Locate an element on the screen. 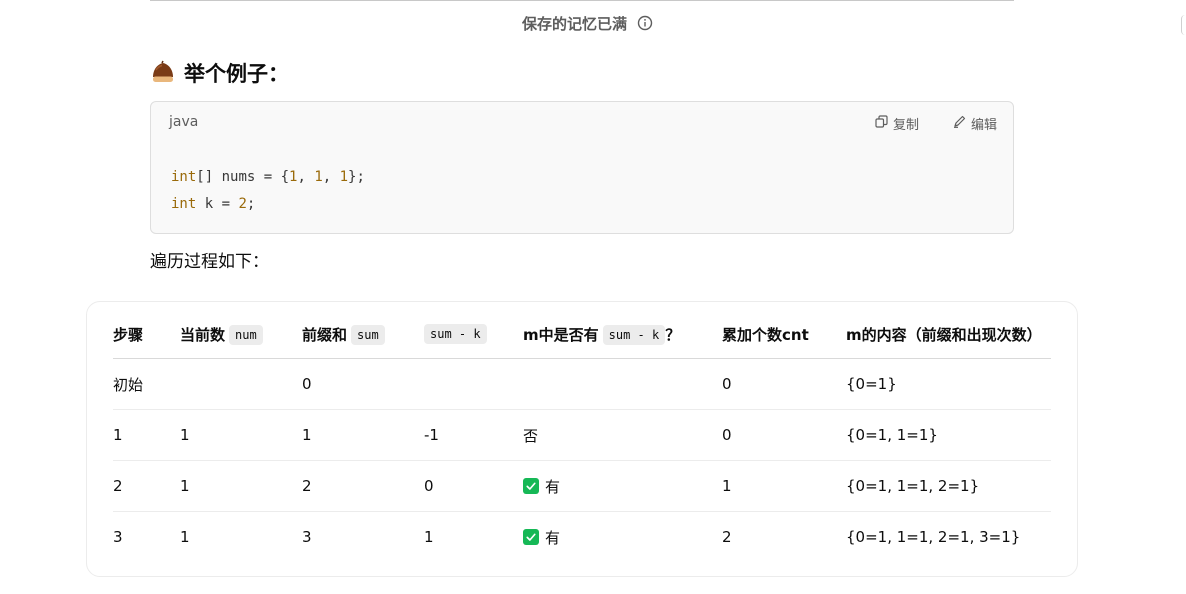 This screenshot has height=594, width=1186. code-line: int k = 2; is located at coordinates (268, 204).